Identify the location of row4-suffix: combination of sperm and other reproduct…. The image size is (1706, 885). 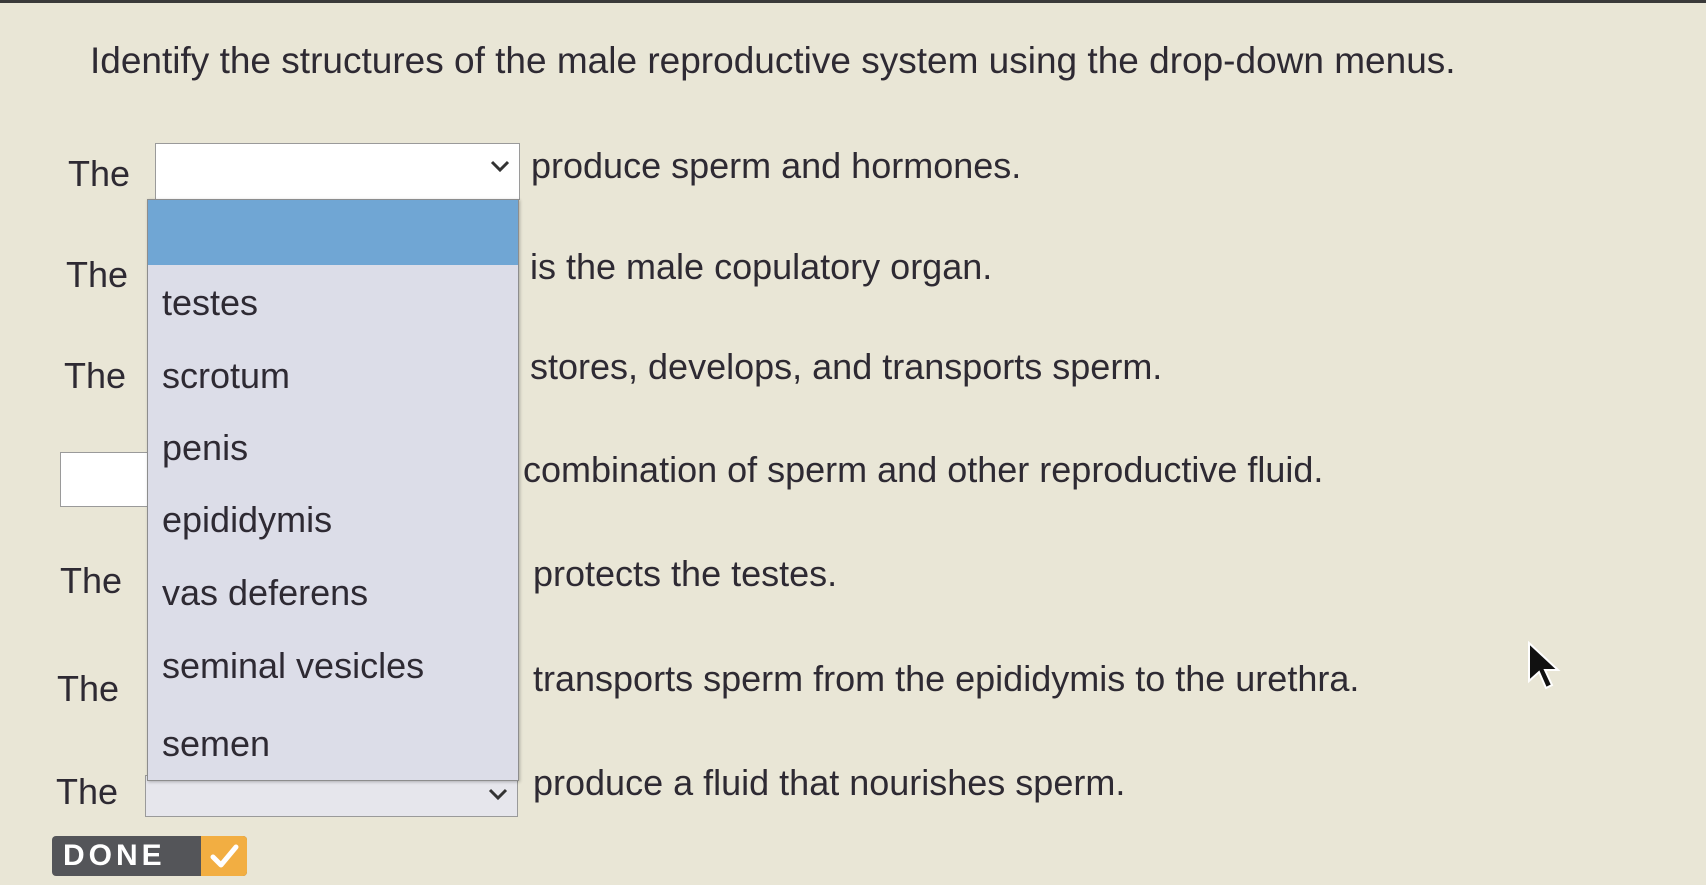
(923, 469).